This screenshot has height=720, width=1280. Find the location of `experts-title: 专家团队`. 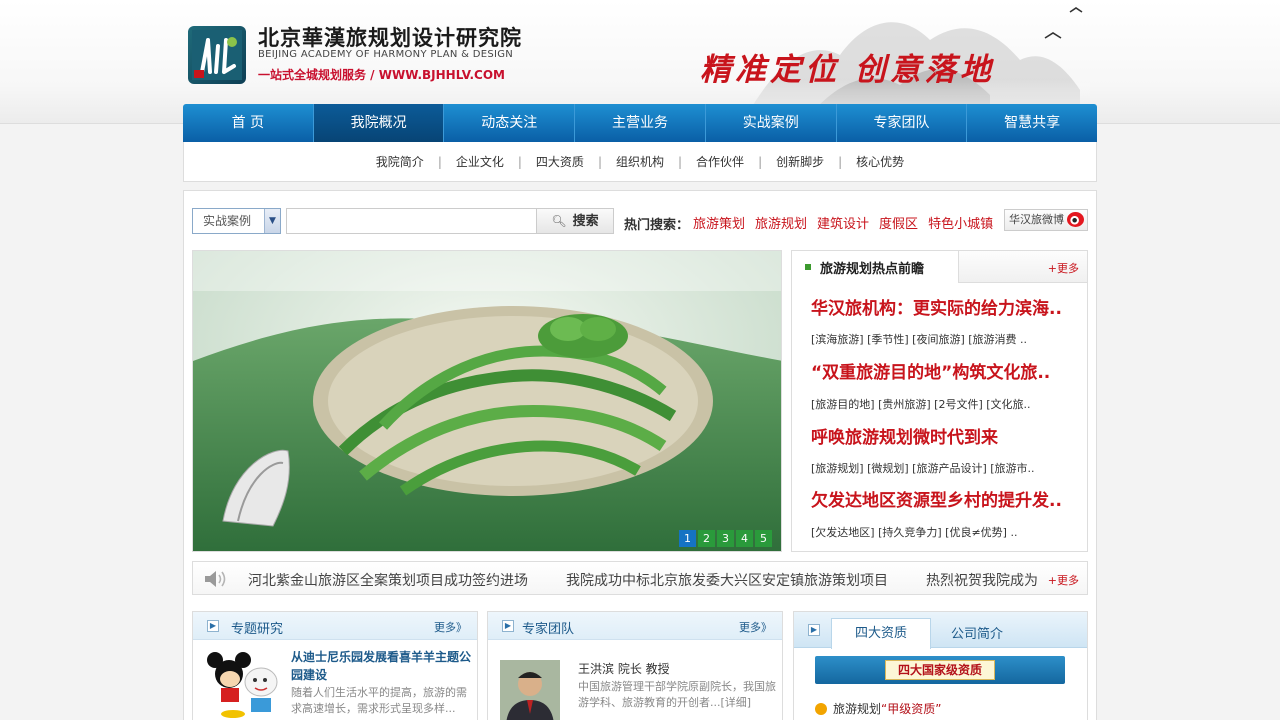

experts-title: 专家团队 is located at coordinates (548, 629).